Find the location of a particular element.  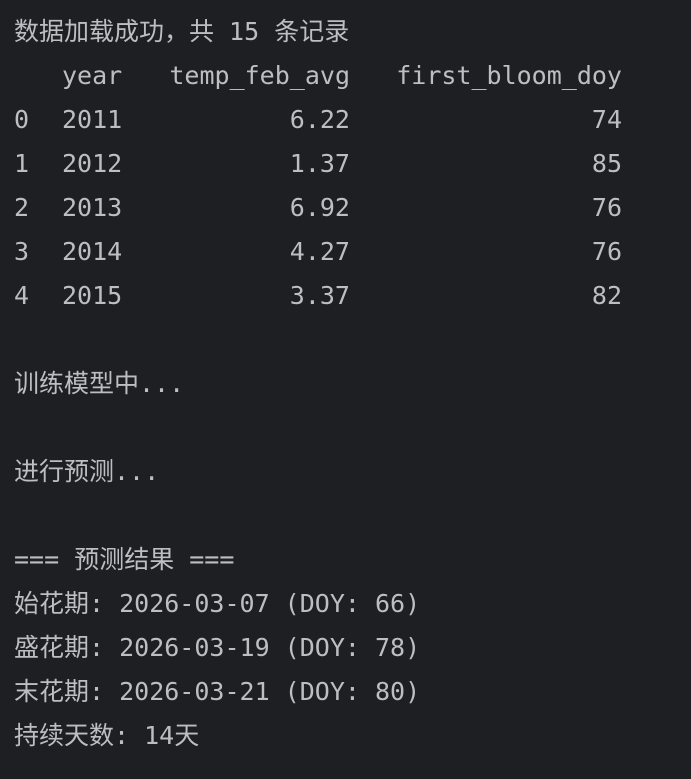

row-index: 2 is located at coordinates (22, 207).